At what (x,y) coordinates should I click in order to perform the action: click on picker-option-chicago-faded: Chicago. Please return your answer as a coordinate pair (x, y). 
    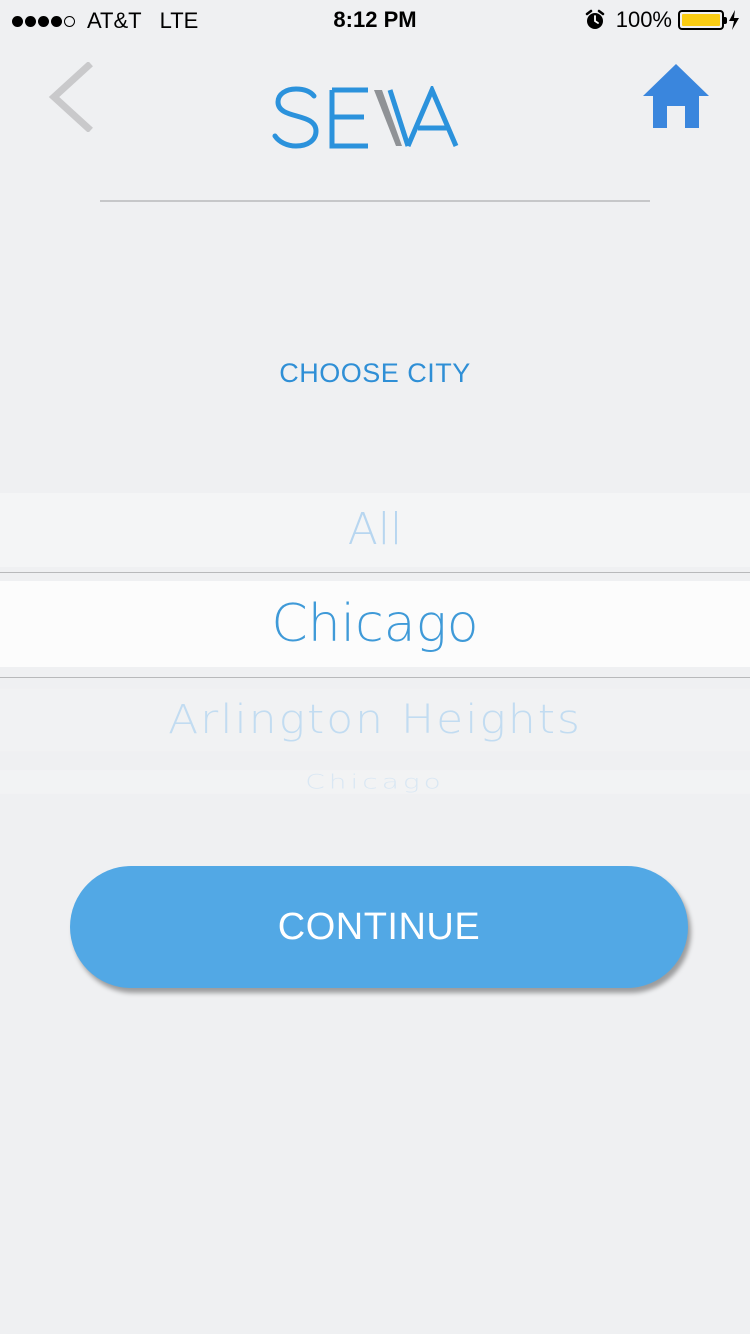
    Looking at the image, I should click on (375, 782).